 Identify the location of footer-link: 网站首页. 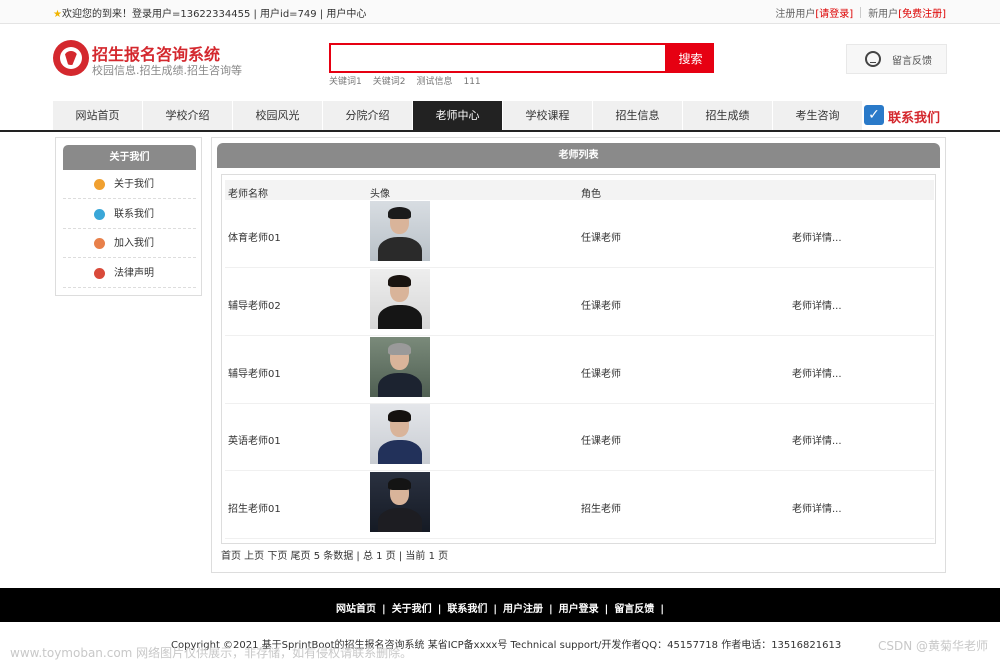
(356, 609).